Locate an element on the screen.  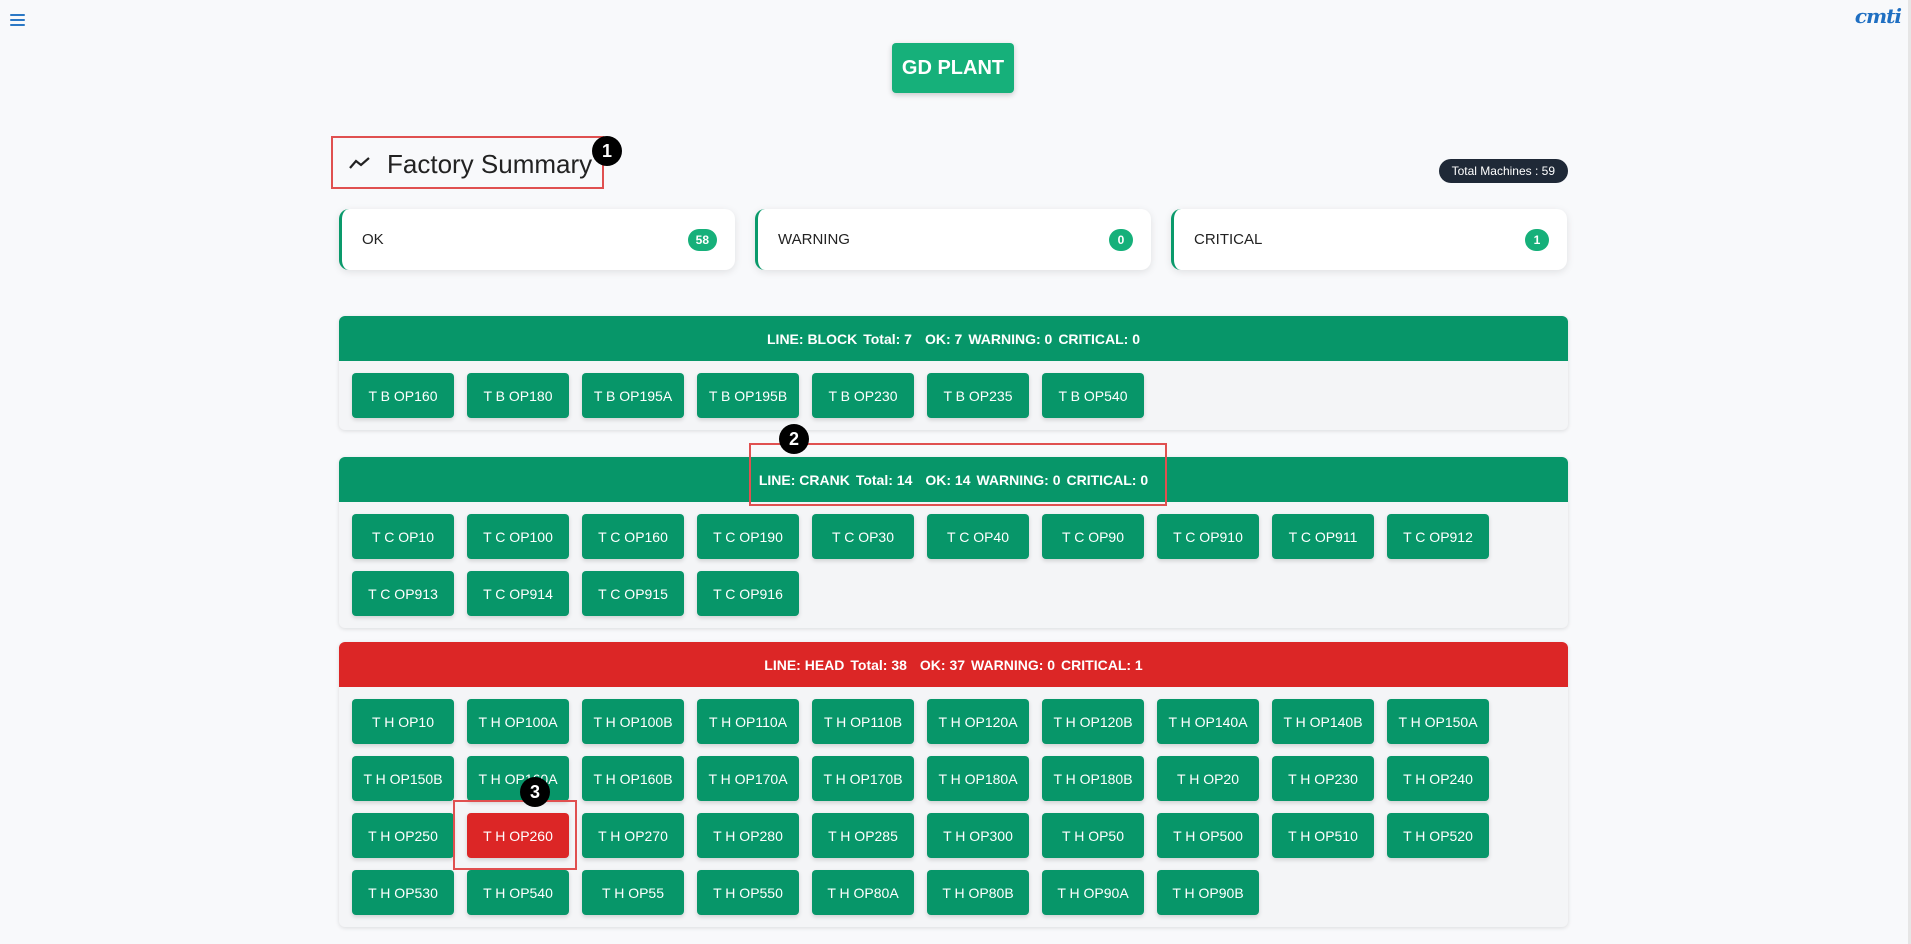
status-card-ok: OK 58 is located at coordinates (537, 239).